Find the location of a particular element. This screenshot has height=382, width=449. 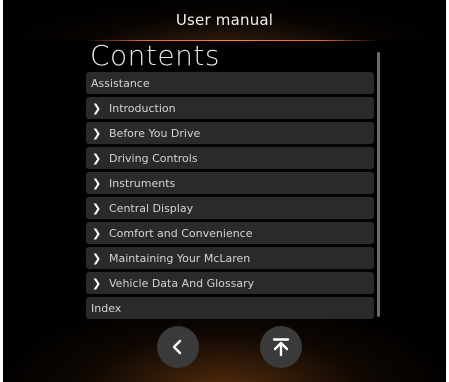

scrollbar is located at coordinates (378, 184).